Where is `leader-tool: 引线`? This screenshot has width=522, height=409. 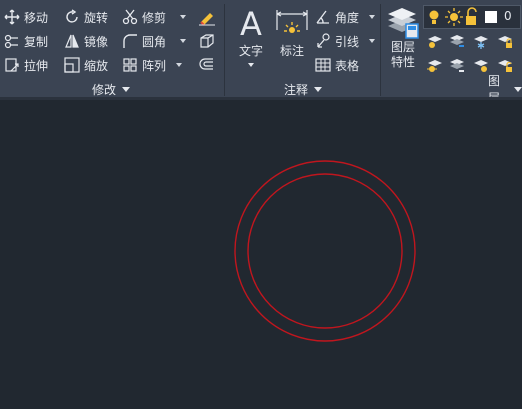 leader-tool: 引线 is located at coordinates (337, 41).